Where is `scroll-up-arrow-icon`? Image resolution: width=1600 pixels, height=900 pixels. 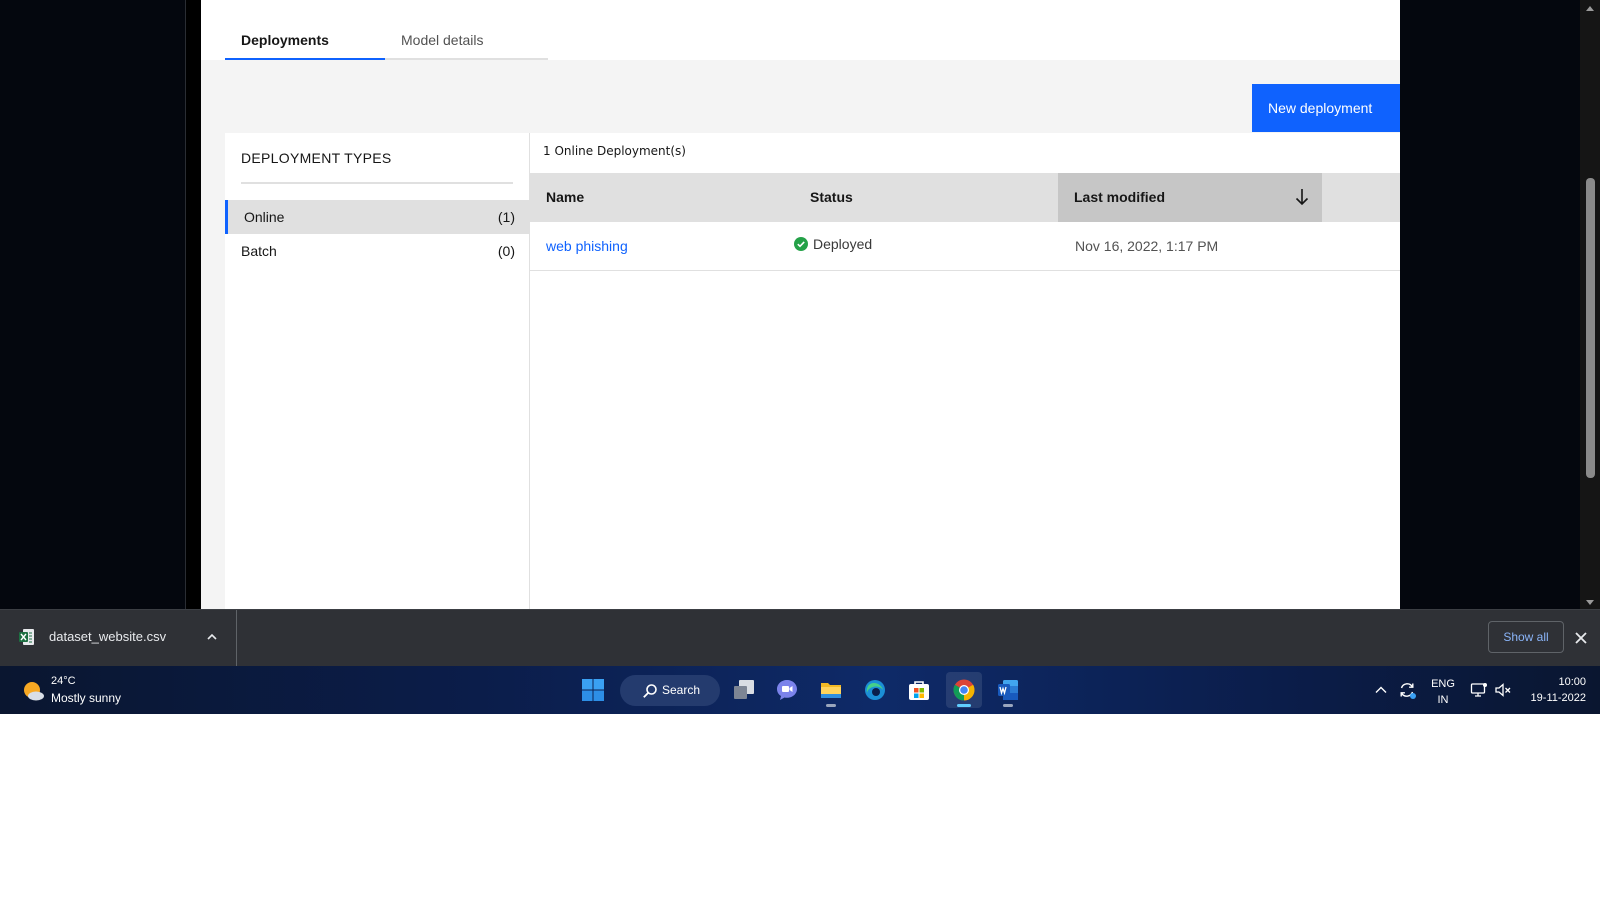
scroll-up-arrow-icon is located at coordinates (1590, 8).